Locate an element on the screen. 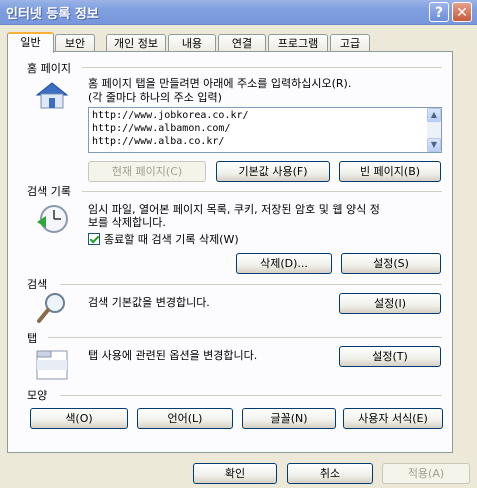 This screenshot has height=488, width=477. homepage-instructions: 홈 페이지 탭을 만들려면 아래에 주소를 입력하십시오(R). is located at coordinates (220, 83).